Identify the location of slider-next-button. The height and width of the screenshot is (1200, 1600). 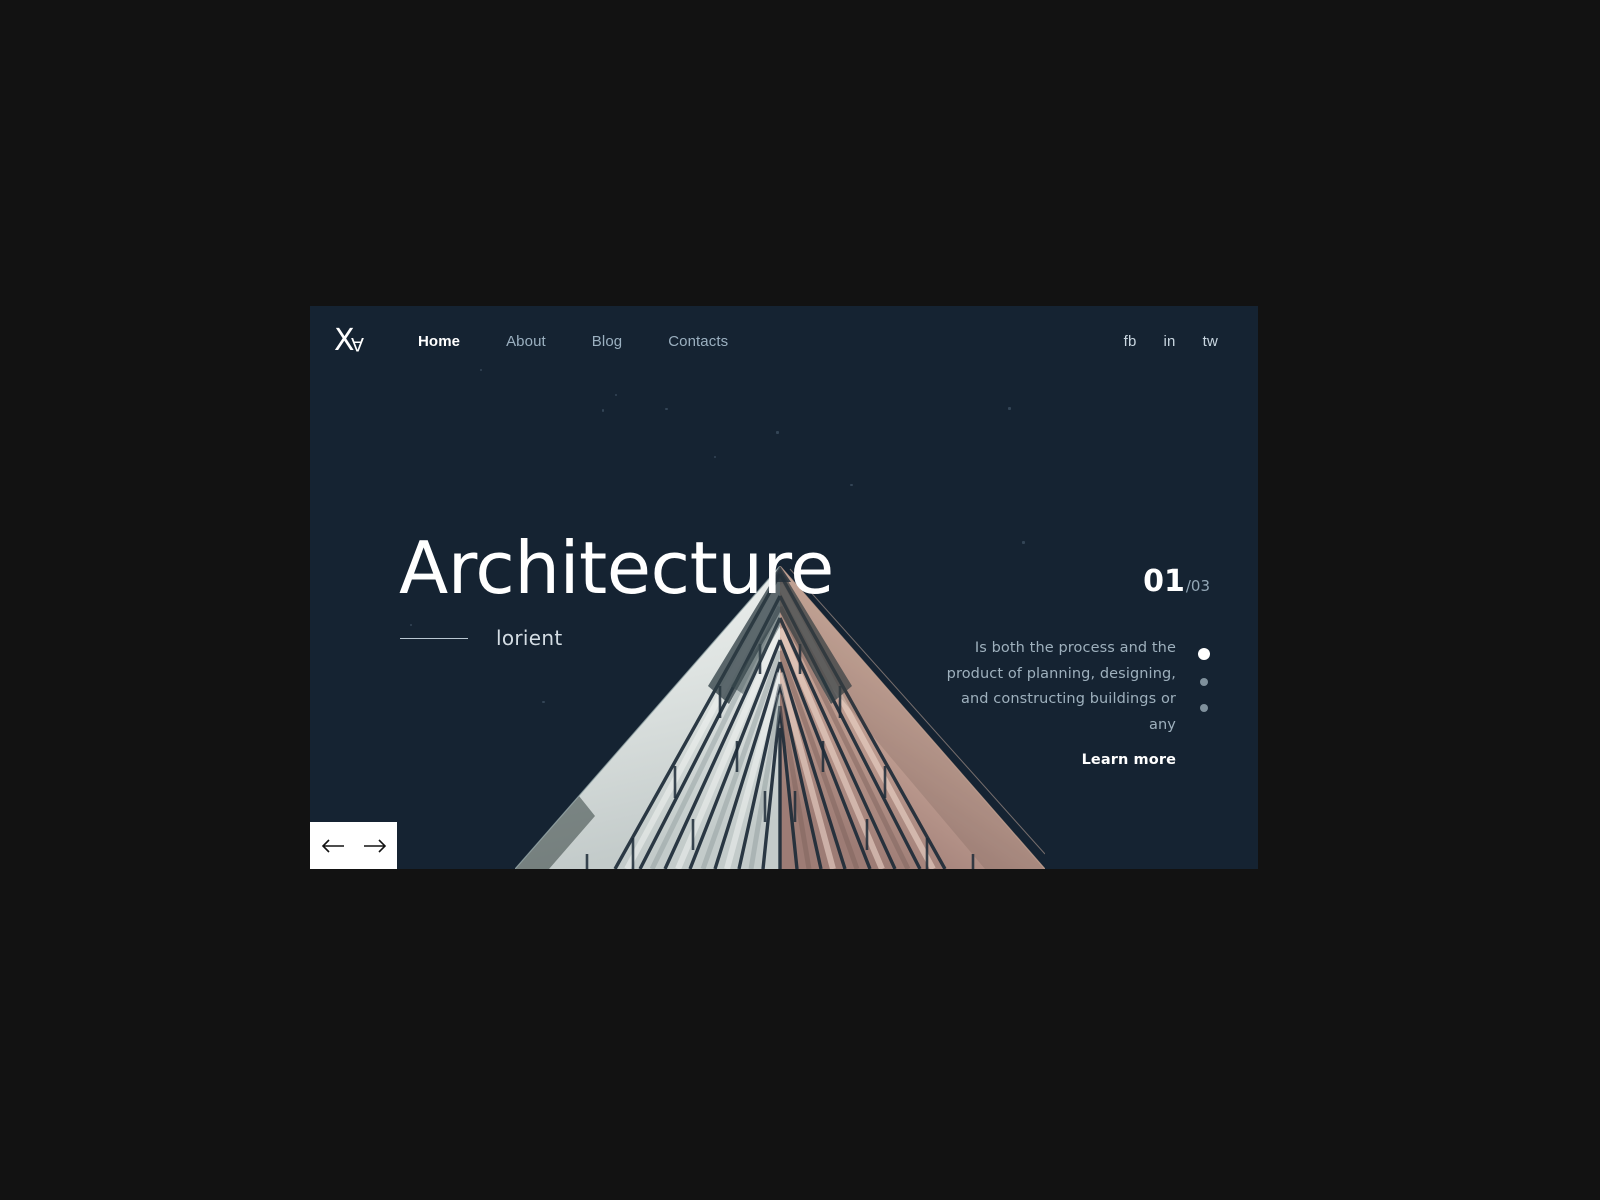
(375, 846).